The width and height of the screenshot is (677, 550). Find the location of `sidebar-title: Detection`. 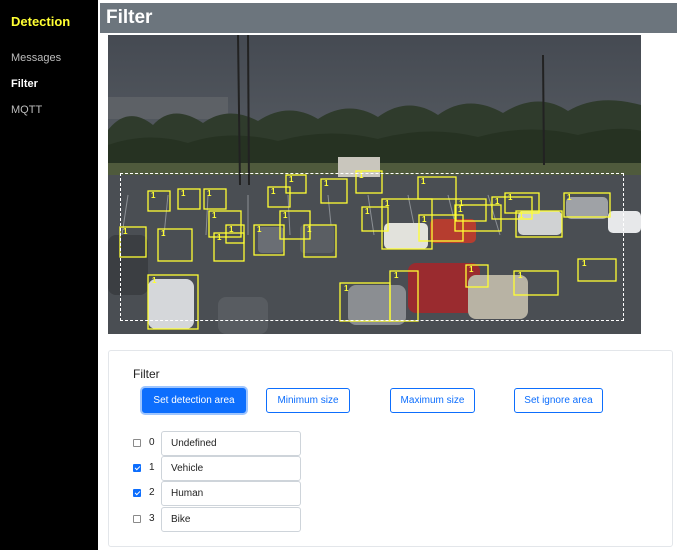

sidebar-title: Detection is located at coordinates (41, 21).